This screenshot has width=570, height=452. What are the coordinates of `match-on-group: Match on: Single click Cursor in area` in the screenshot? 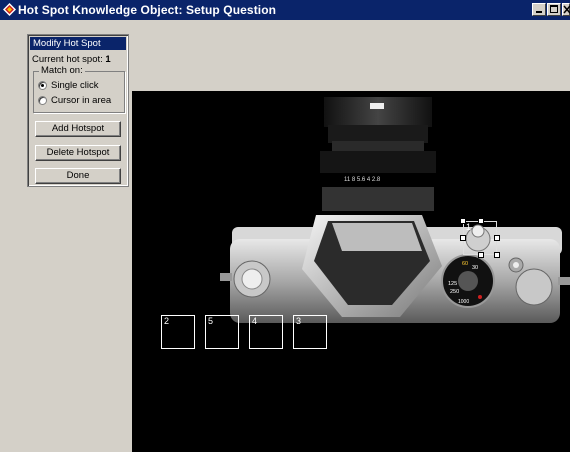 It's located at (79, 89).